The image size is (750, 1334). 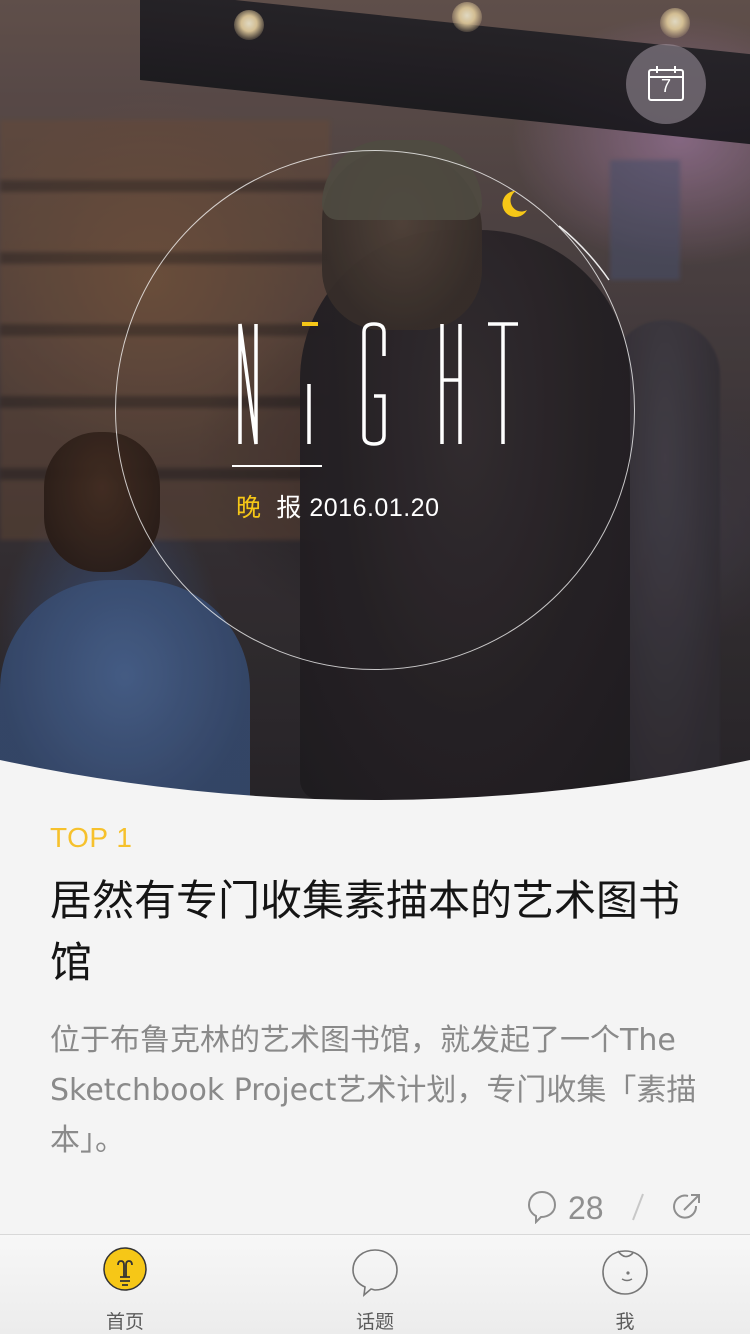 I want to click on article-title: 居然有专门收集素描本的艺术图书馆, so click(x=380, y=932).